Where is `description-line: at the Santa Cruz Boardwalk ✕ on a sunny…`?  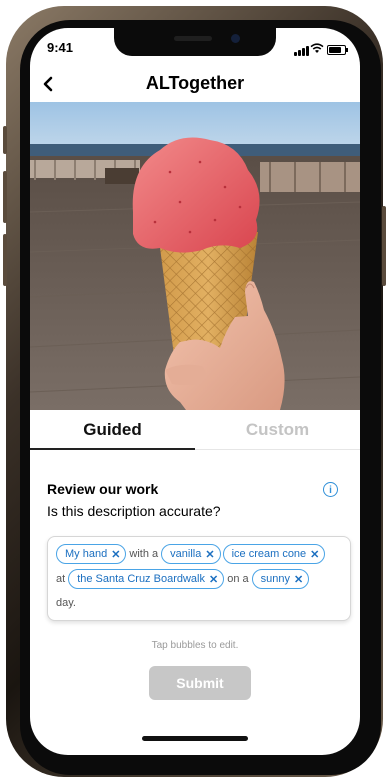
description-line: at the Santa Cruz Boardwalk ✕ on a sunny… is located at coordinates (183, 579).